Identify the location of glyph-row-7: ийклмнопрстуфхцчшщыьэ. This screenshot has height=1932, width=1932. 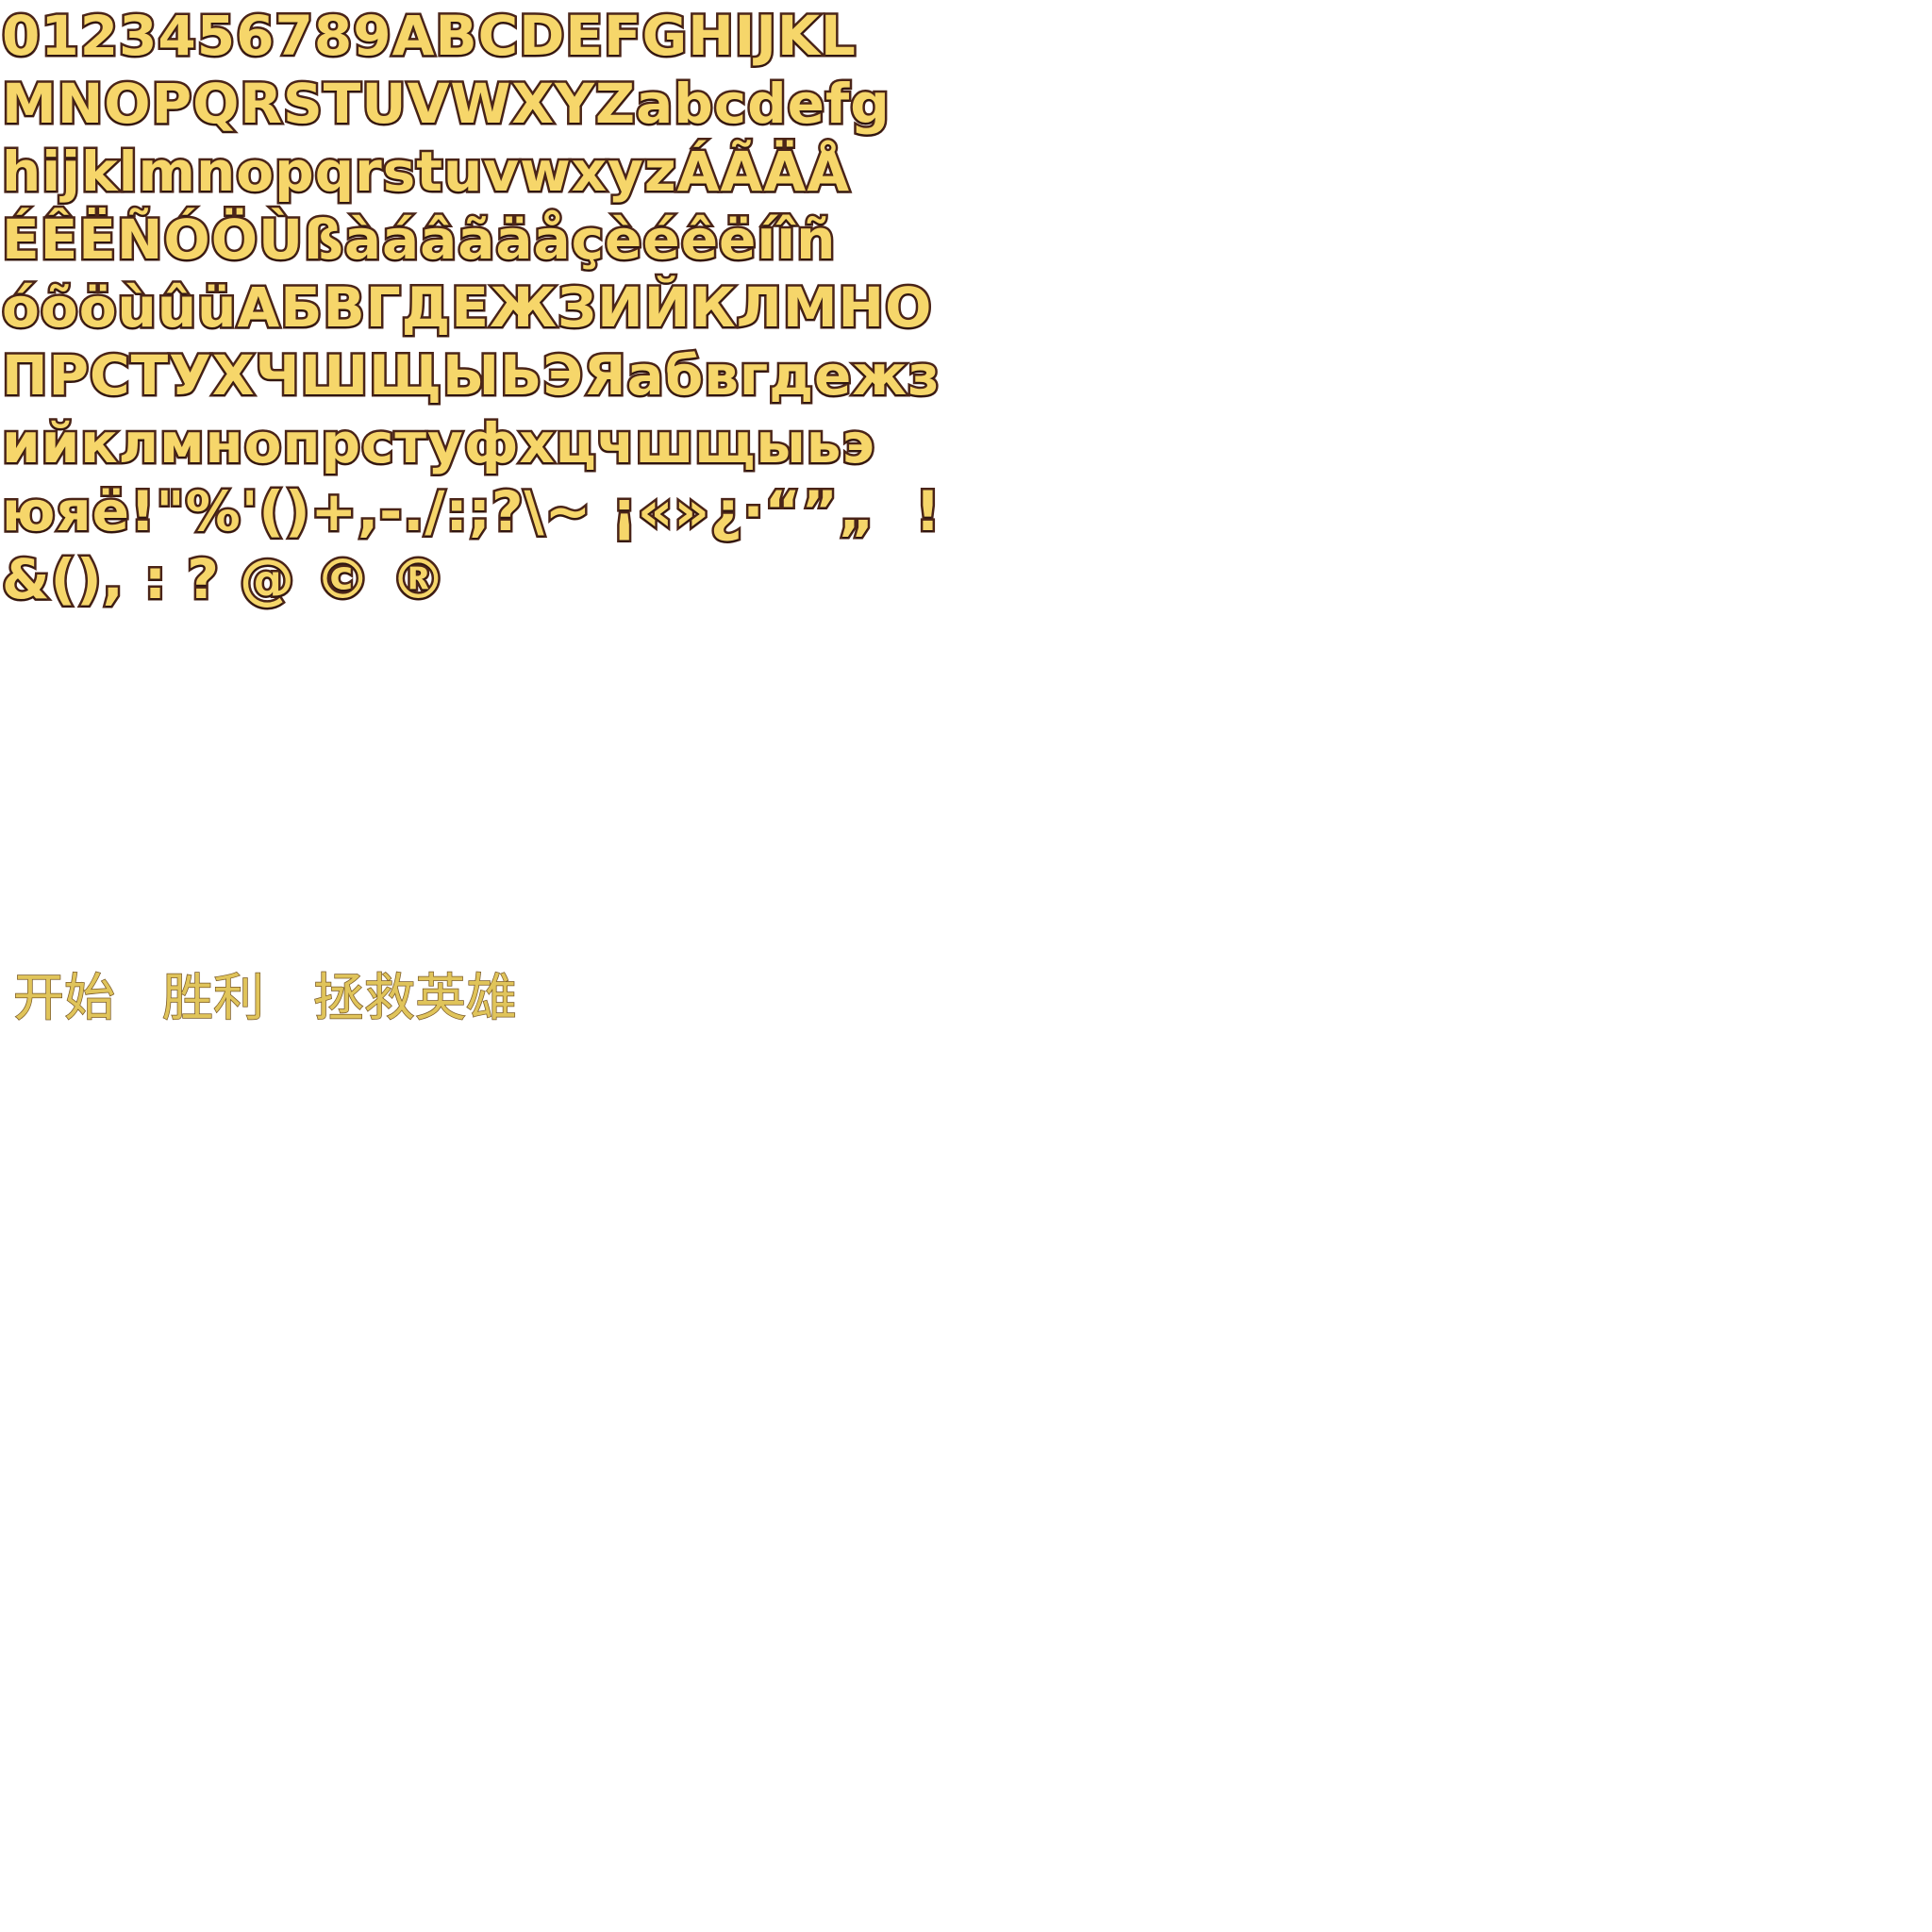
(438, 443).